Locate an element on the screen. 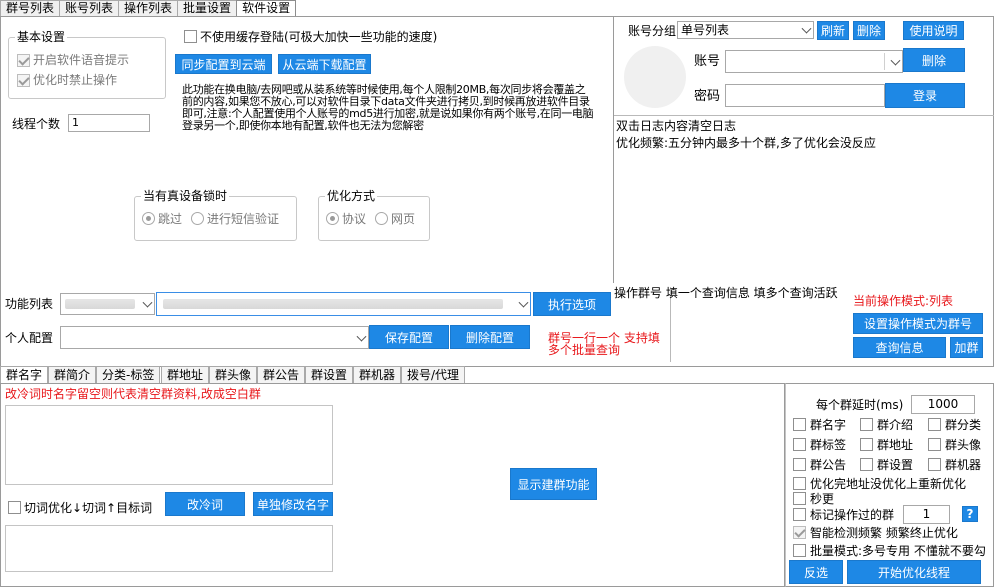  password-input is located at coordinates (805, 95).